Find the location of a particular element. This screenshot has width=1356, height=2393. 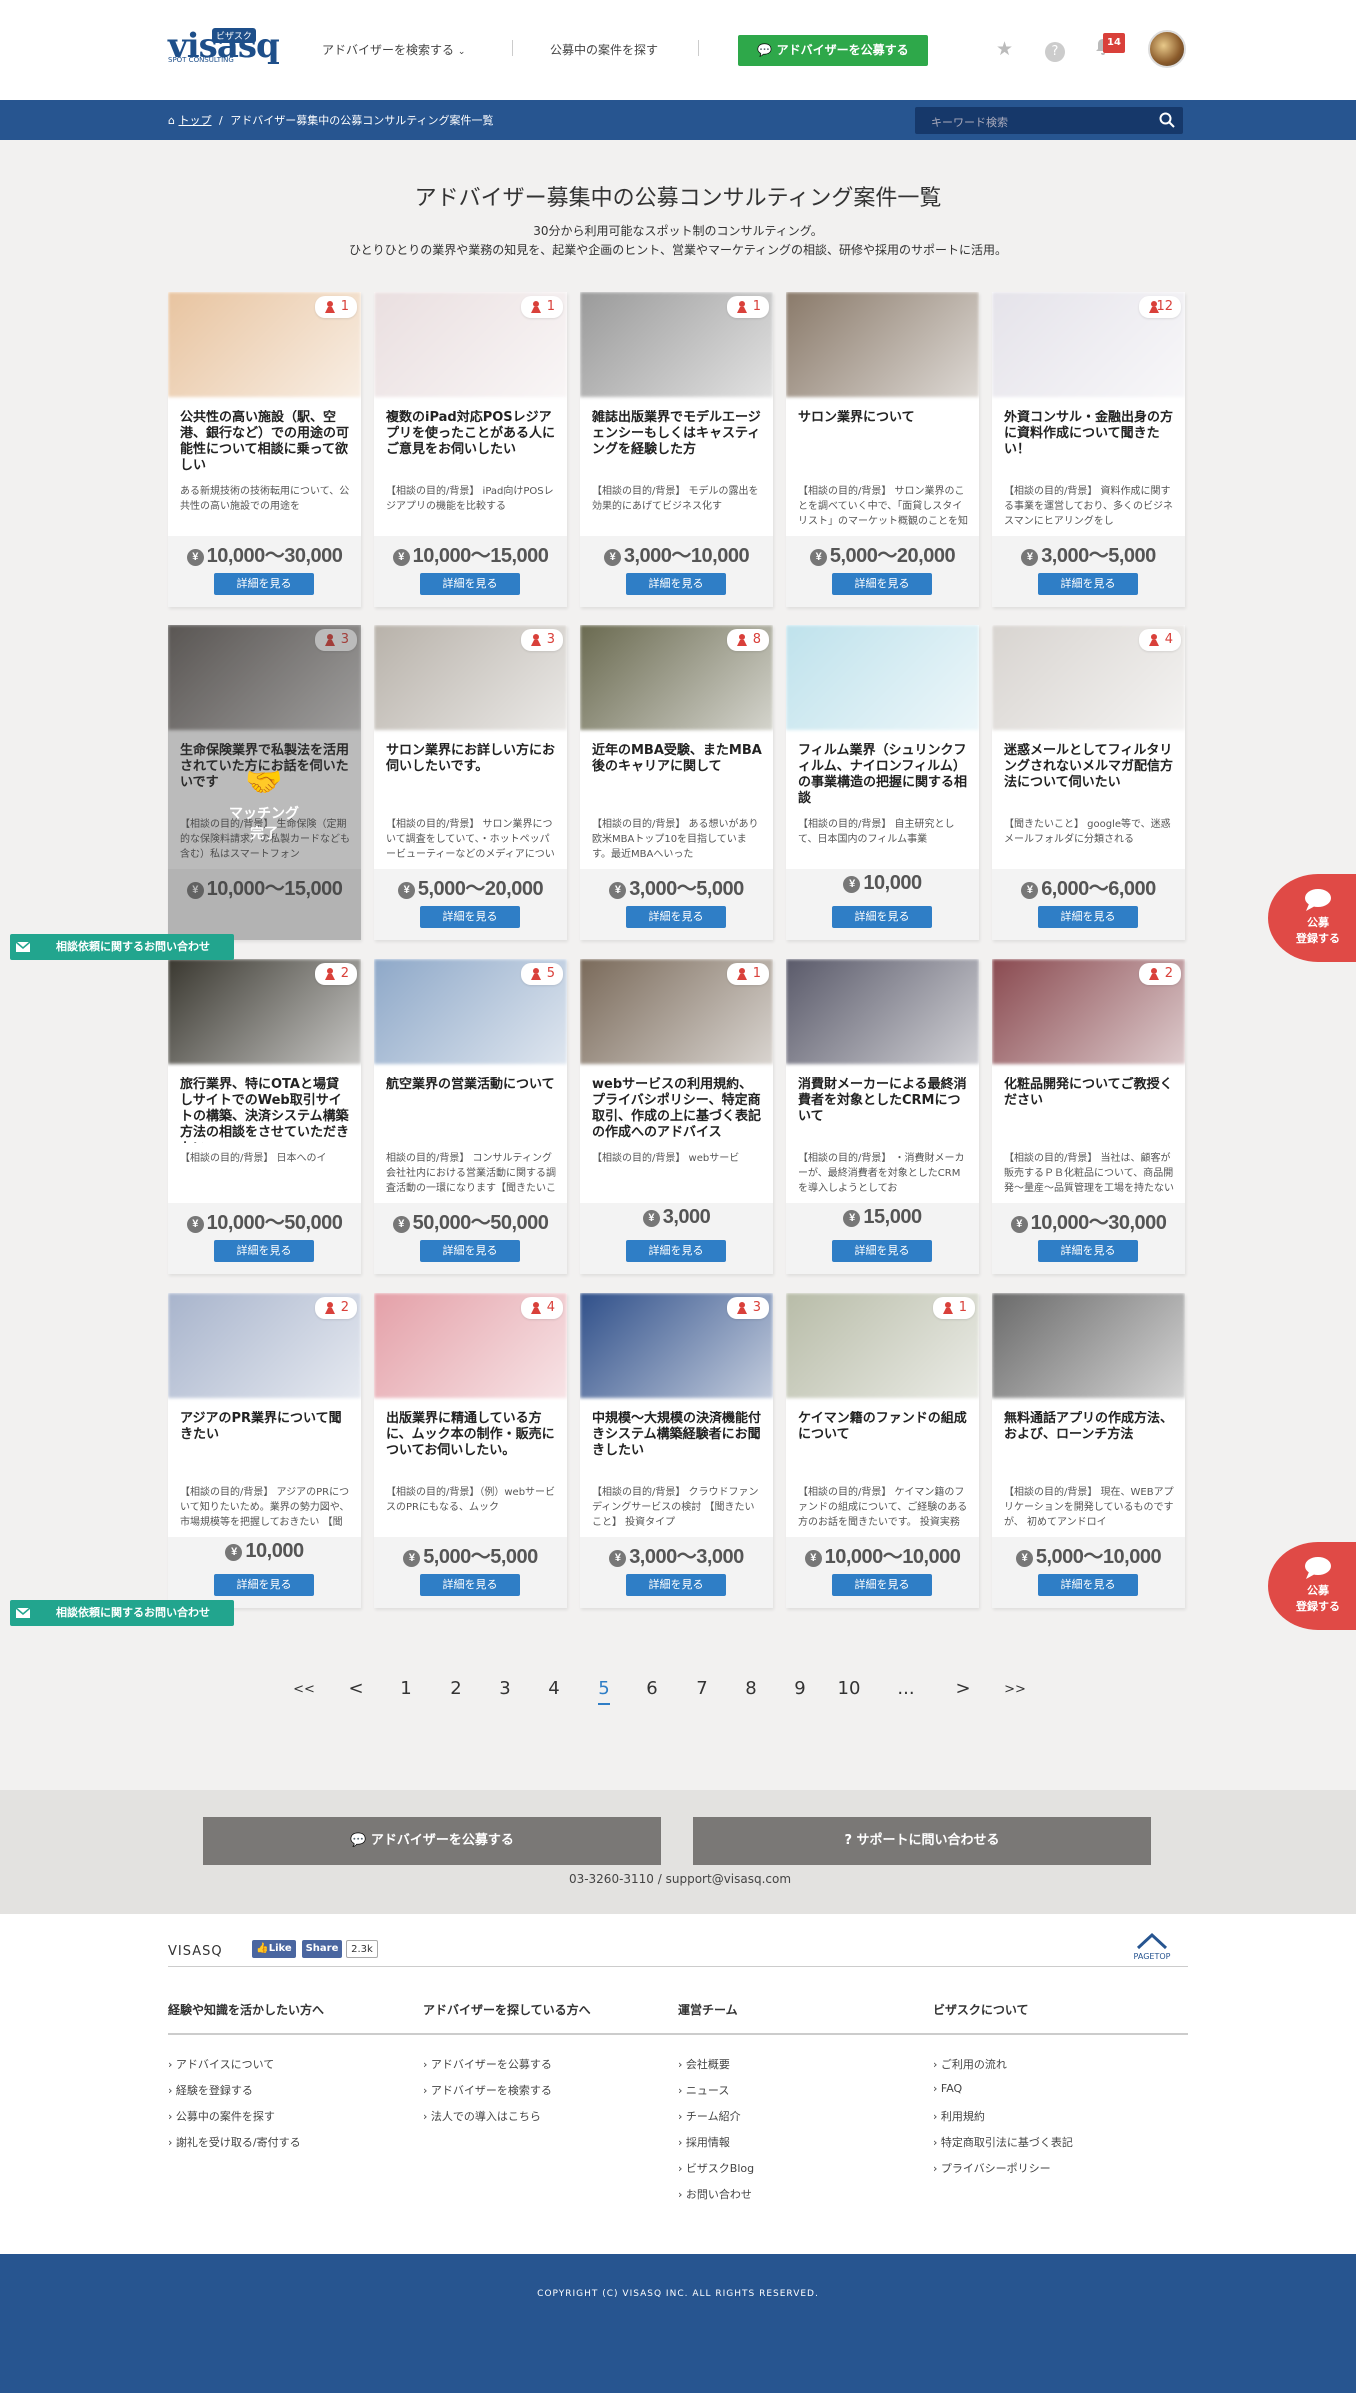

project-title: 複数のiPad対応POSレジアプリを使ったことがある人にご意見をお伺いしたい is located at coordinates (471, 443).